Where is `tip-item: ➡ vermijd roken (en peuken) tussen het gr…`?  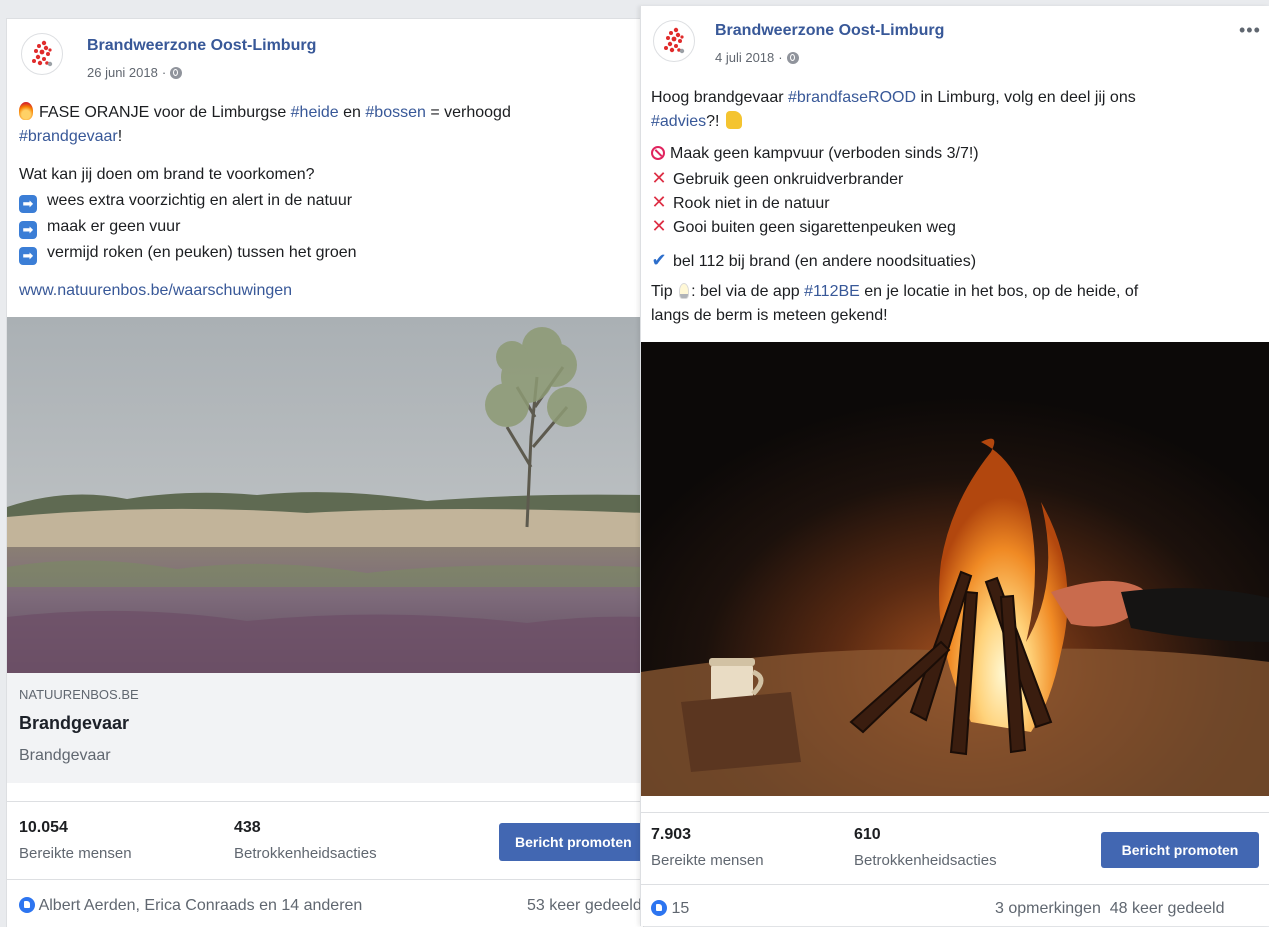 tip-item: ➡ vermijd roken (en peuken) tussen het gr… is located at coordinates (188, 253).